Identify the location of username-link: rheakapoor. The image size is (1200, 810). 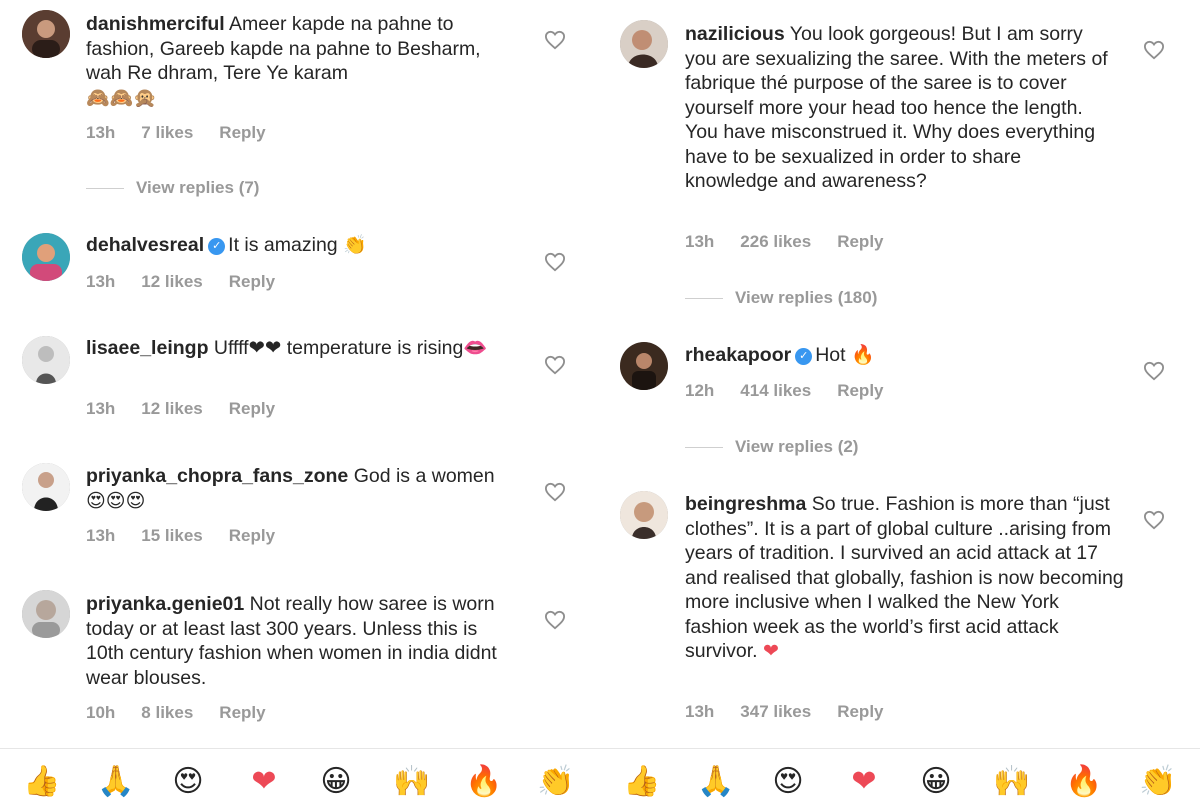
(738, 355).